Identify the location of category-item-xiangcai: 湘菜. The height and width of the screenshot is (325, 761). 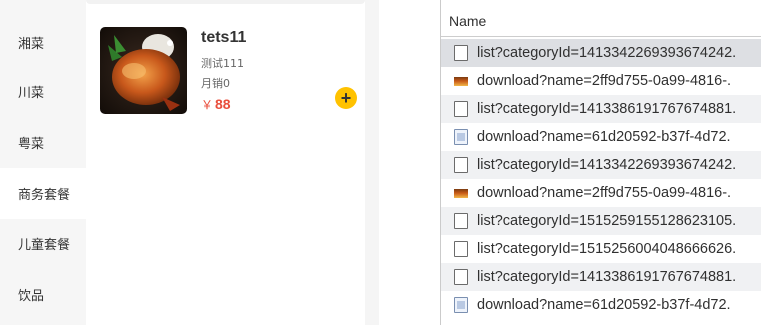
(43, 42).